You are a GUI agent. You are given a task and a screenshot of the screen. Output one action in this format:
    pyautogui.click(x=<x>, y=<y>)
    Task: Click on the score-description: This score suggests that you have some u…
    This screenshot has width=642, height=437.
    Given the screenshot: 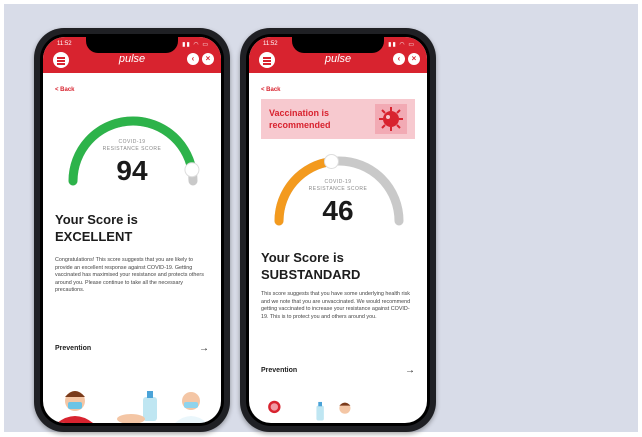 What is the action you would take?
    pyautogui.click(x=336, y=305)
    